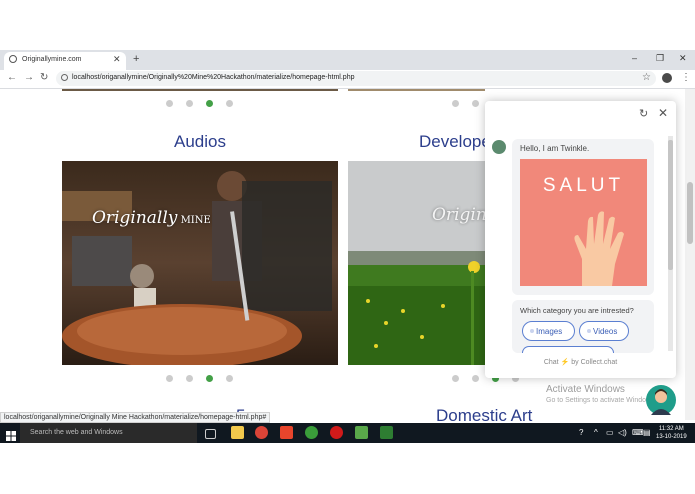  What do you see at coordinates (52, 59) in the screenshot?
I see `tab-title: Originallymine.com` at bounding box center [52, 59].